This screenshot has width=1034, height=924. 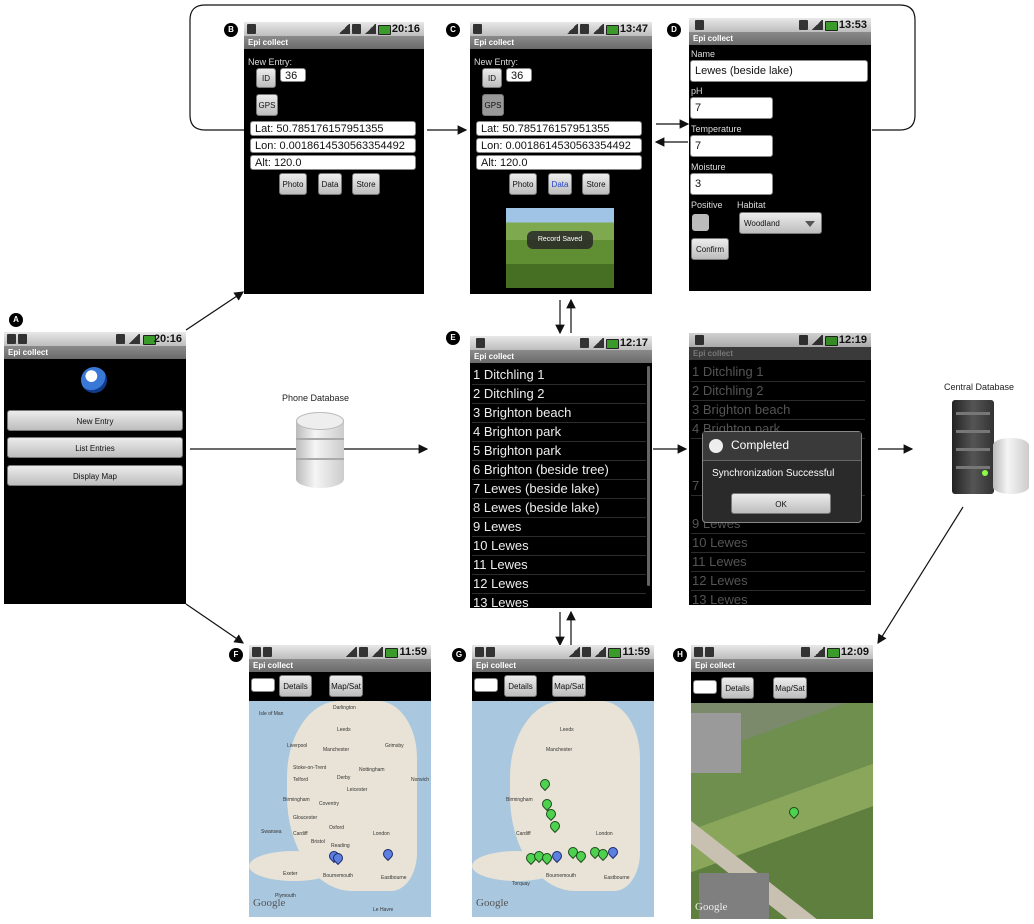 What do you see at coordinates (344, 730) in the screenshot?
I see `map-city: Leeds` at bounding box center [344, 730].